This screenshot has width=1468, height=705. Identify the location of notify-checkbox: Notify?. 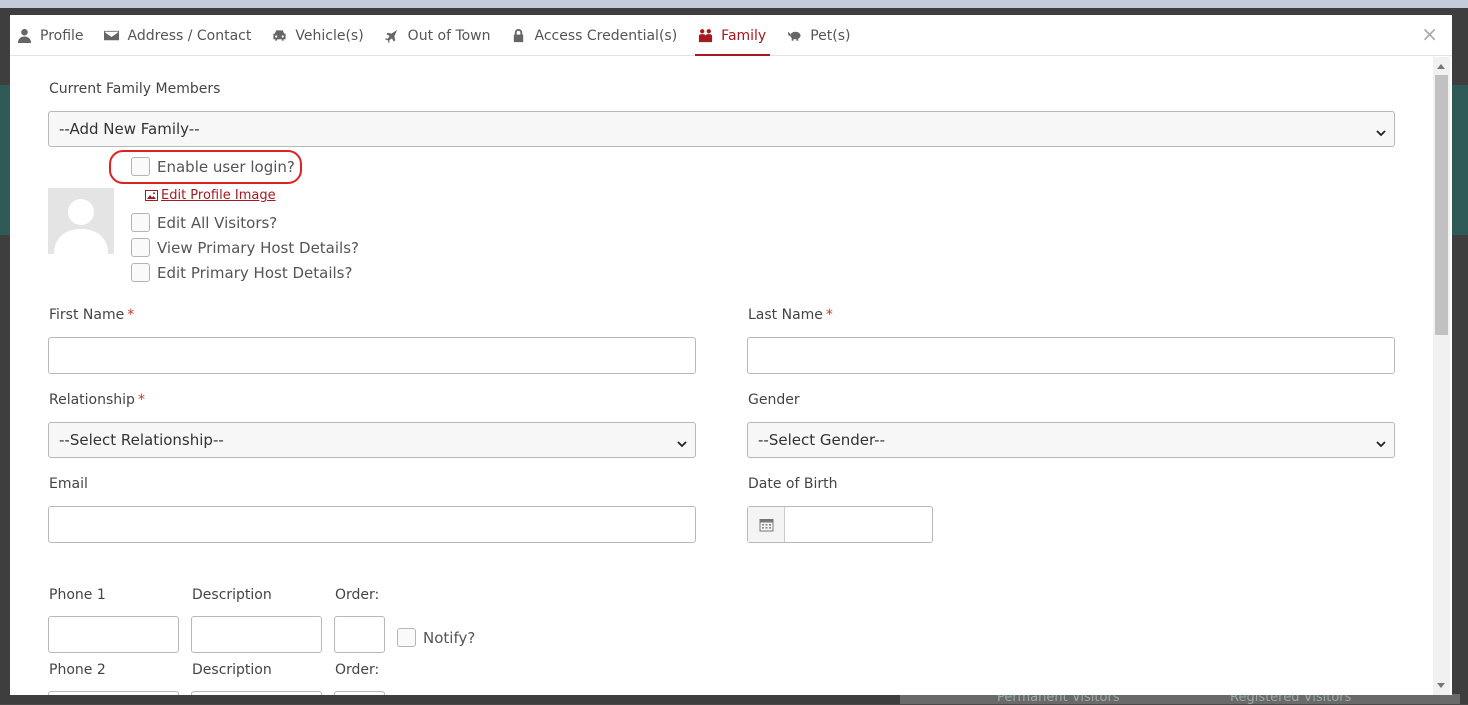
(436, 637).